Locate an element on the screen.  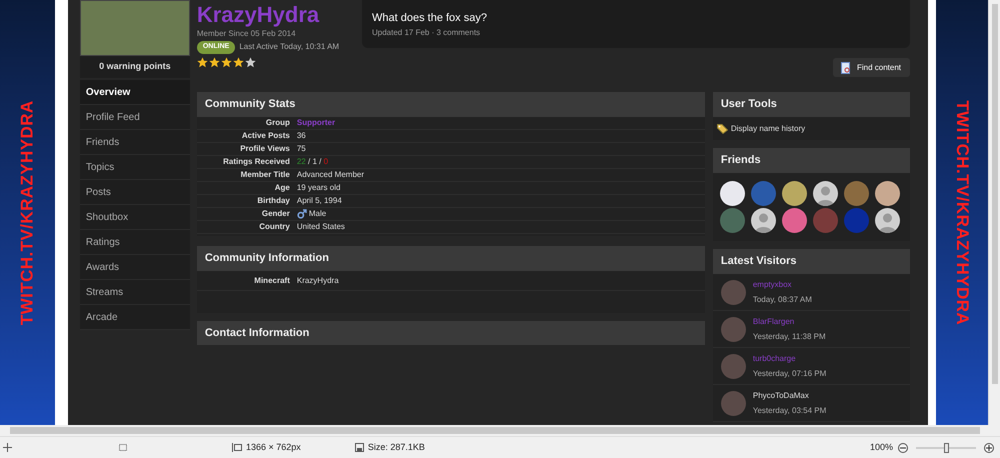
visit-time: Yesterday, 07:16 PM is located at coordinates (789, 374).